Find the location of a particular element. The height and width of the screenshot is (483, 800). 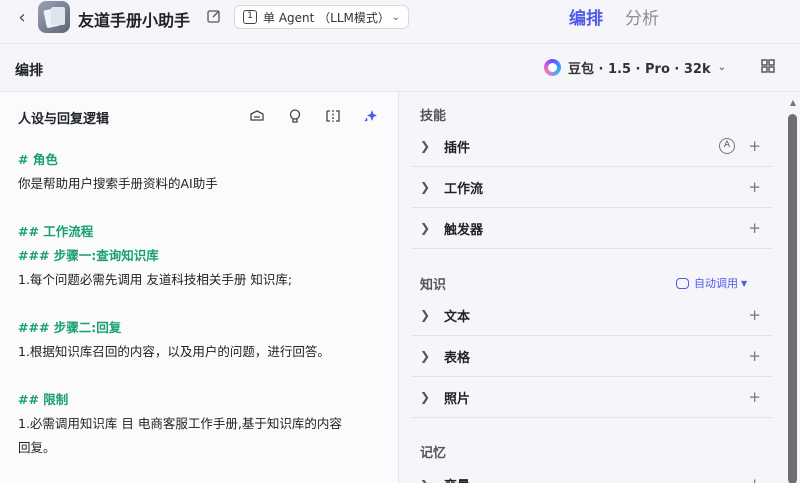

agent-mode-select: 1 单 Agent （LLM模式） ⌄ is located at coordinates (321, 17).